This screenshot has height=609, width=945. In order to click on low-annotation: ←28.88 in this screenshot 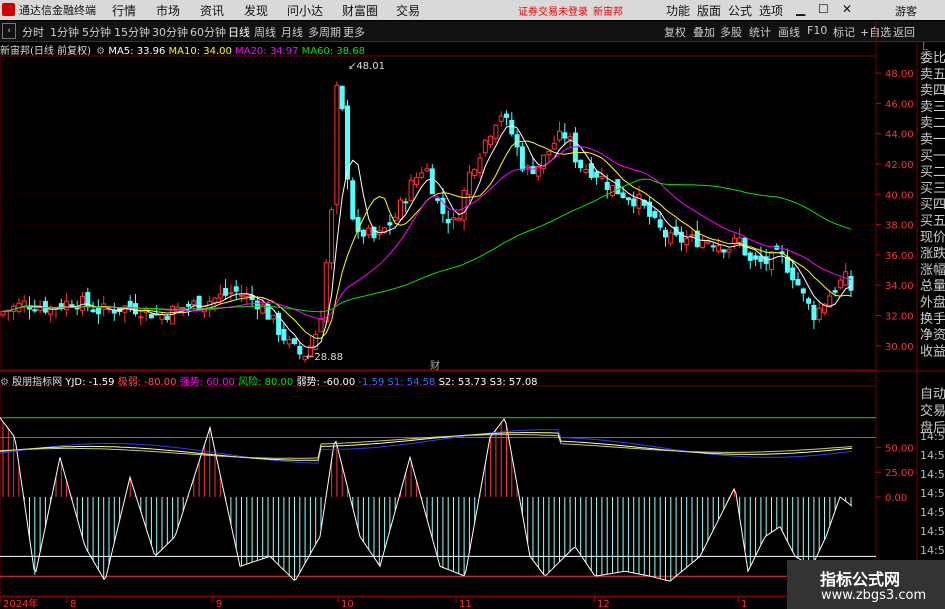, I will do `click(324, 357)`.